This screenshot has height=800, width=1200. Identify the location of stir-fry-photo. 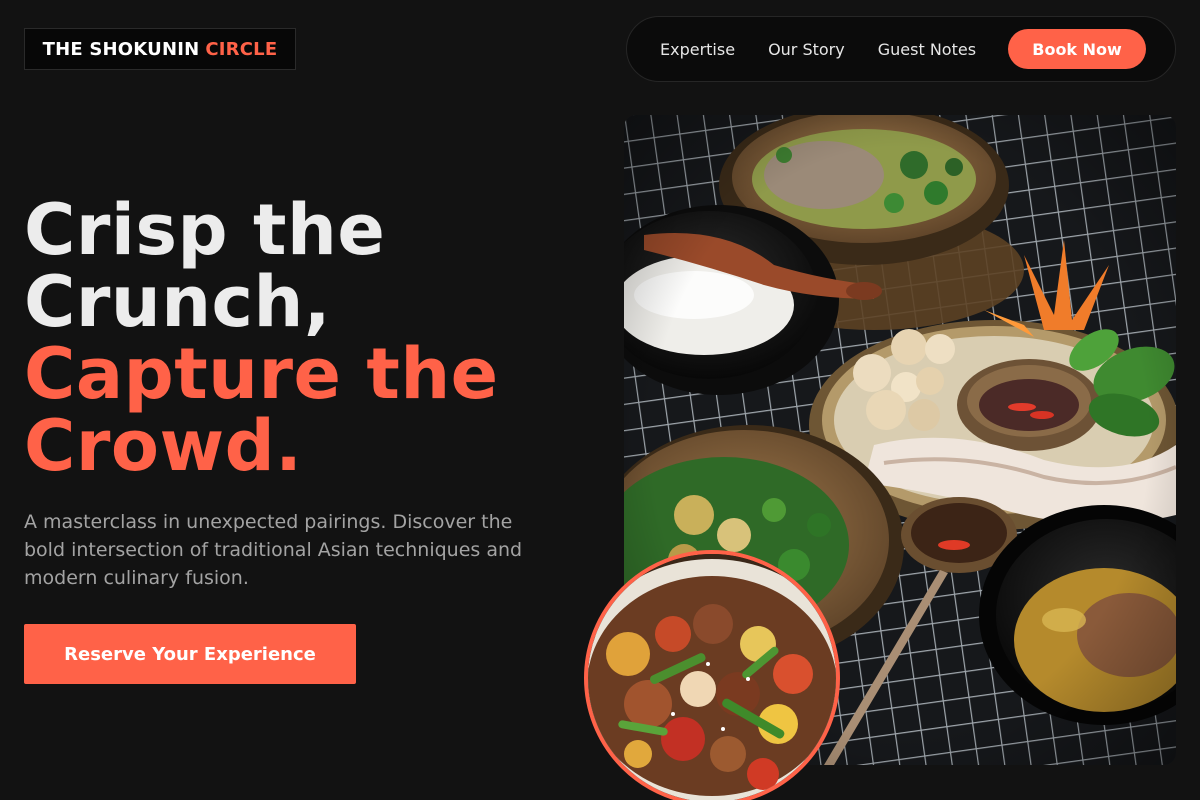
(712, 675).